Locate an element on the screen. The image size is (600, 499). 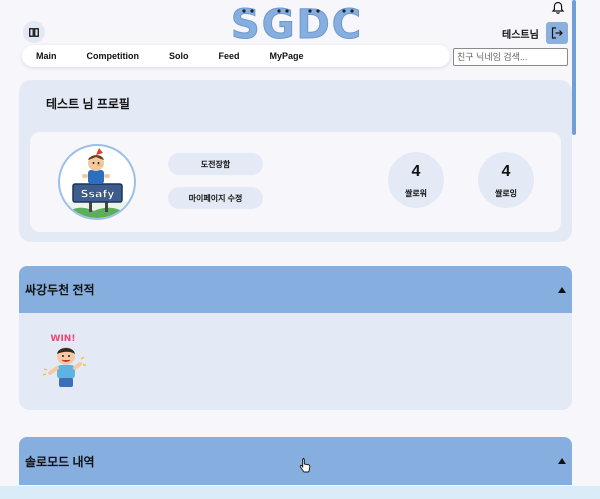
nav-item-competition: Competition is located at coordinates (113, 56).